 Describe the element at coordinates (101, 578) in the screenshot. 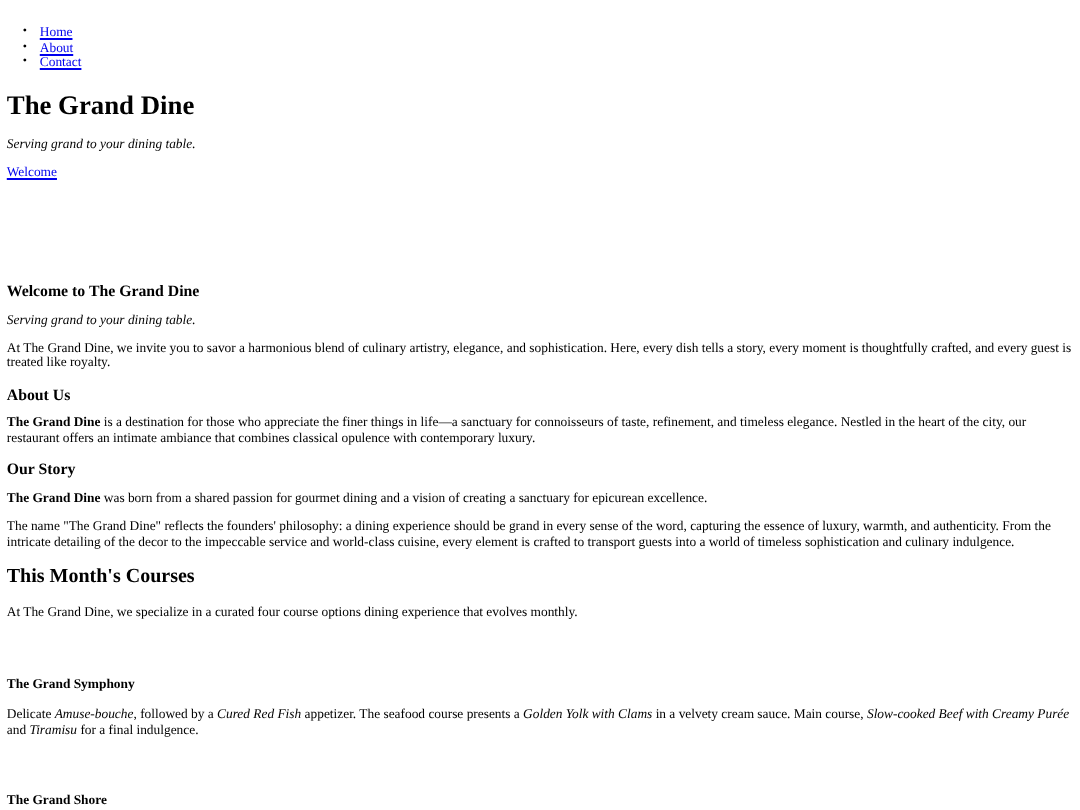

I see `section-heading: This Month's Courses` at that location.